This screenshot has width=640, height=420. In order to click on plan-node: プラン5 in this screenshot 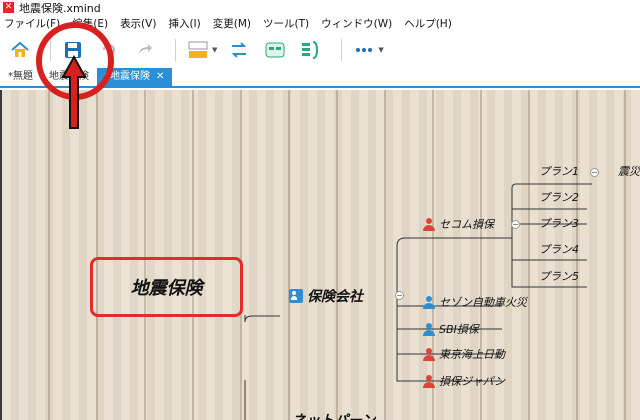, I will do `click(559, 276)`.